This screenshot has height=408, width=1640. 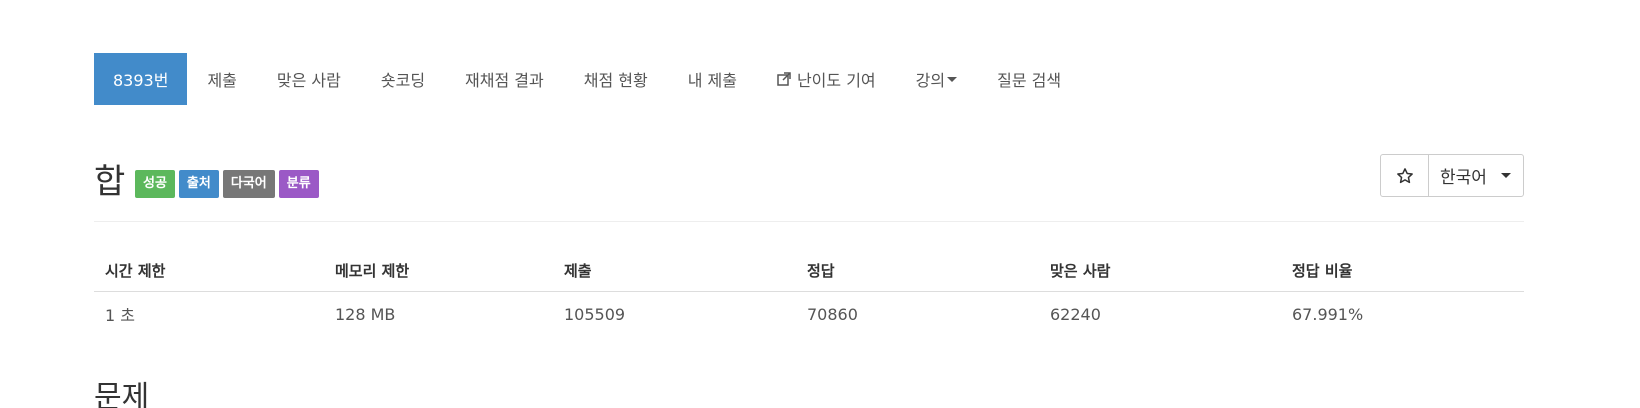 I want to click on nav-item-label: 8393번, so click(x=141, y=80).